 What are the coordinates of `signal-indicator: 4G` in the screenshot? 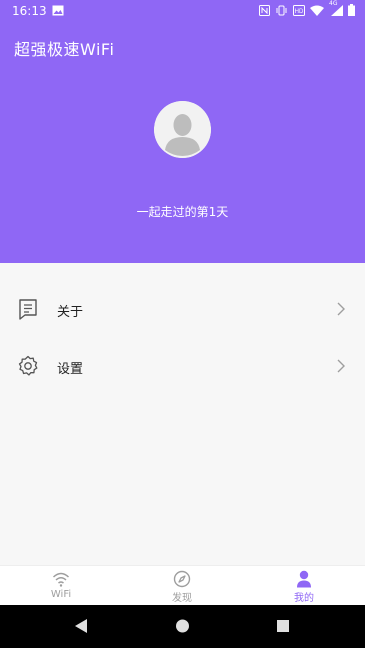 It's located at (336, 8).